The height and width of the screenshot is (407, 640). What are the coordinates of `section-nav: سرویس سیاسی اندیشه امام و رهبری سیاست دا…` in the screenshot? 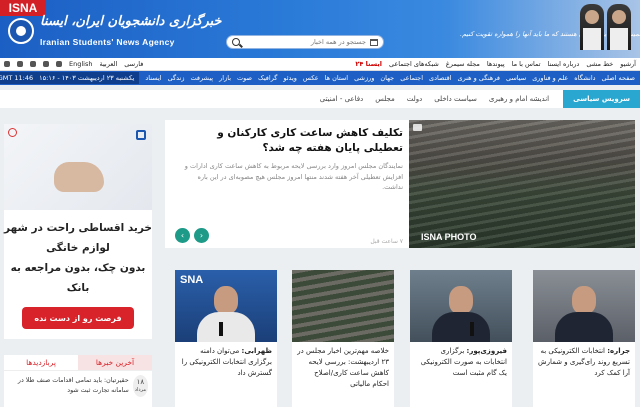 It's located at (320, 99).